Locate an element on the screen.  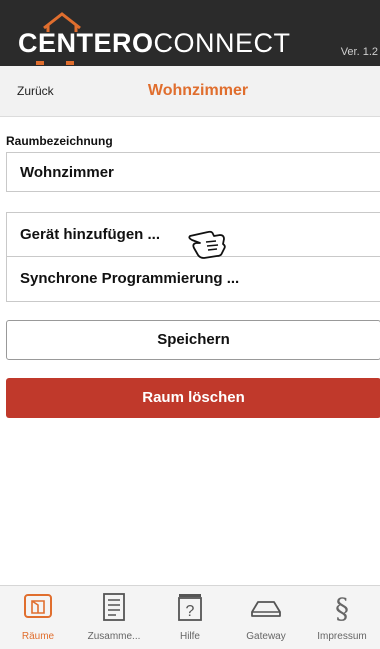
logo-underline is located at coordinates (55, 63).